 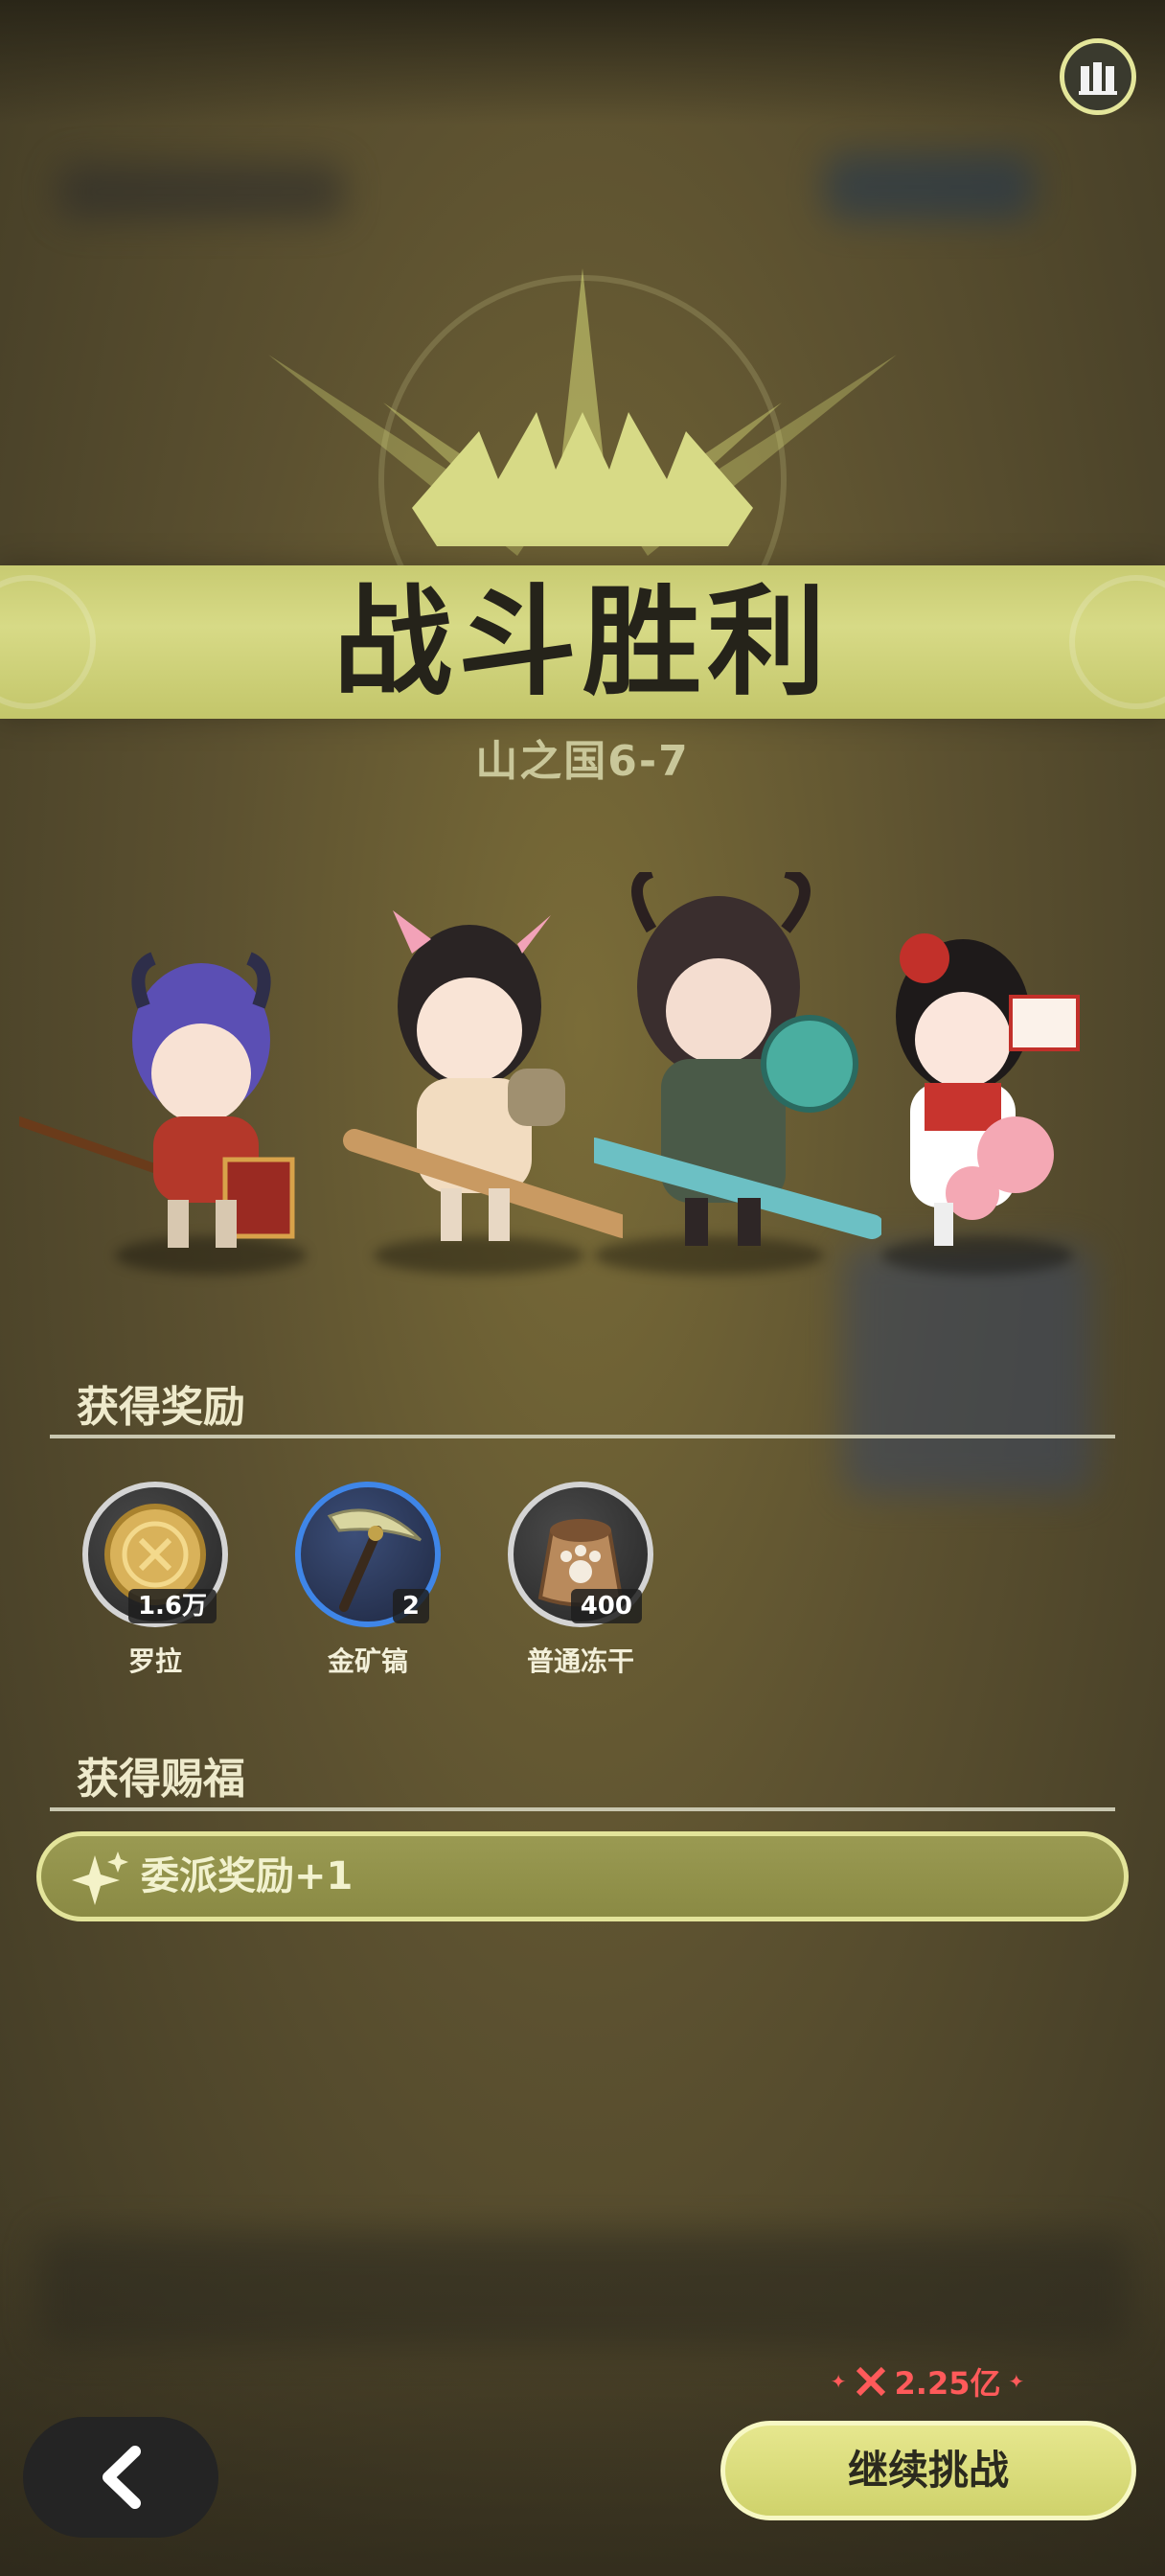 What do you see at coordinates (581, 1579) in the screenshot?
I see `reward-item: 400 普通冻干` at bounding box center [581, 1579].